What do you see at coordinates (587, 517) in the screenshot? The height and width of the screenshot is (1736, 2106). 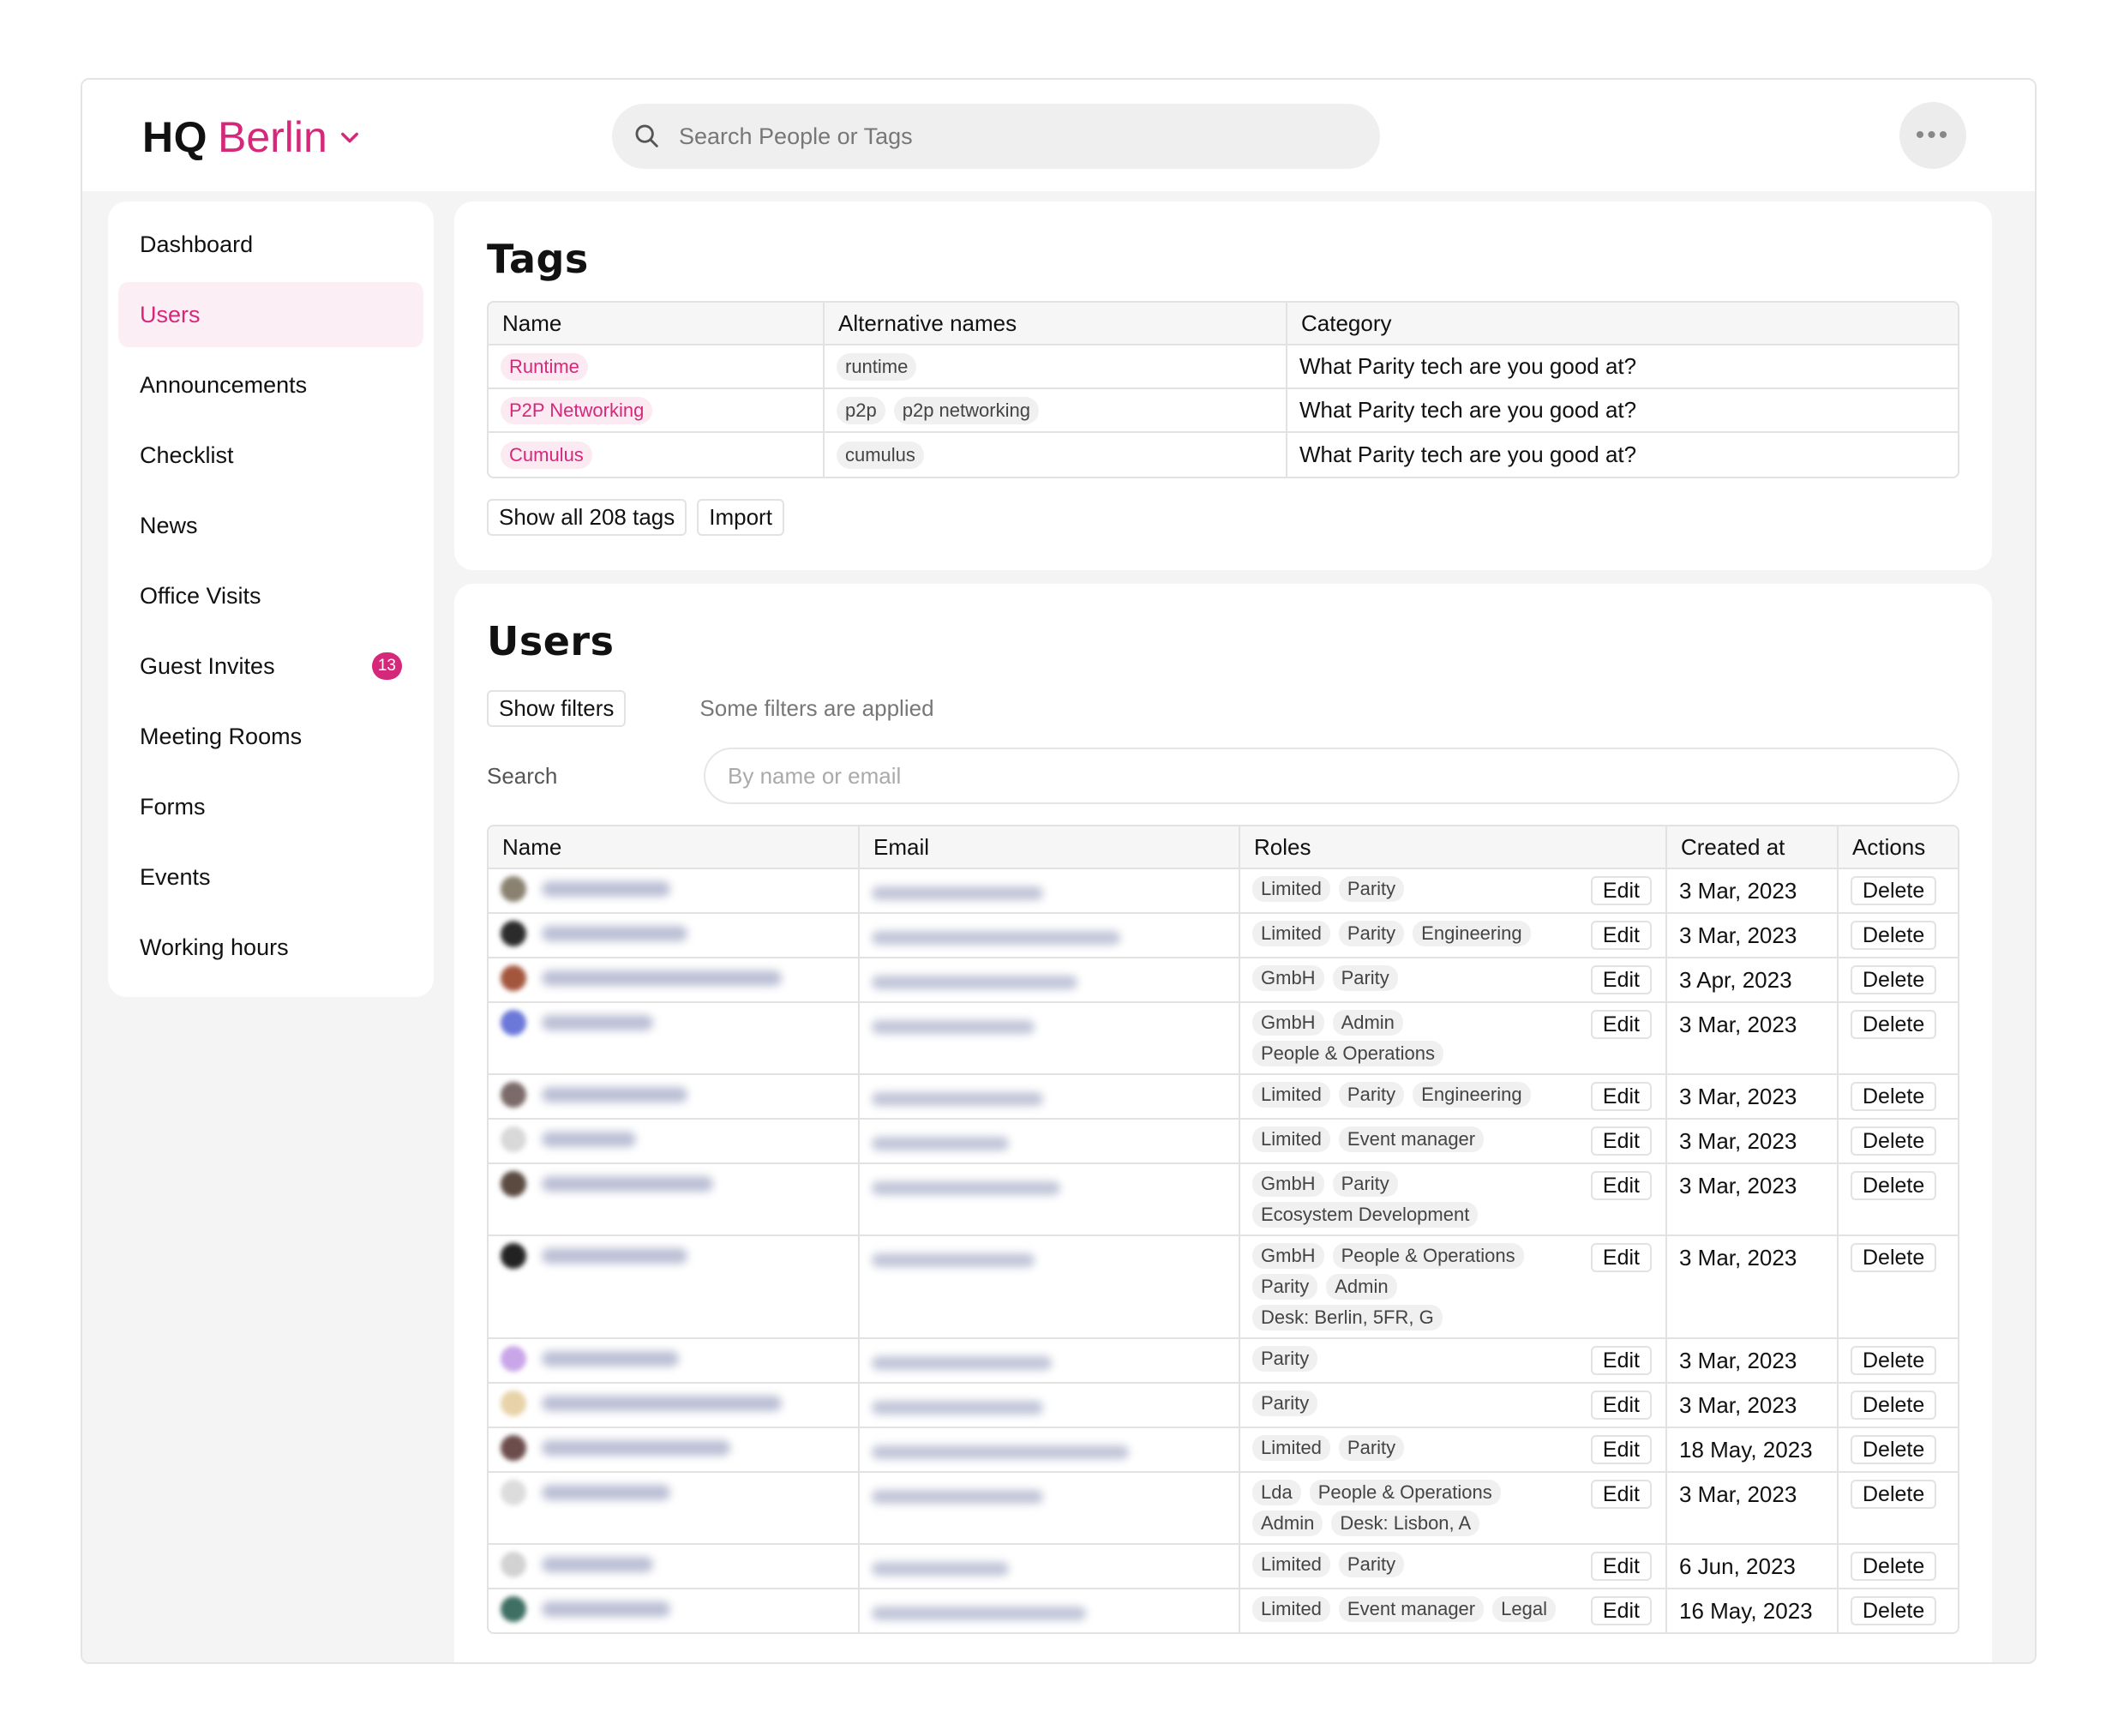 I see `show-all-tags-button: Show all 208 tags` at bounding box center [587, 517].